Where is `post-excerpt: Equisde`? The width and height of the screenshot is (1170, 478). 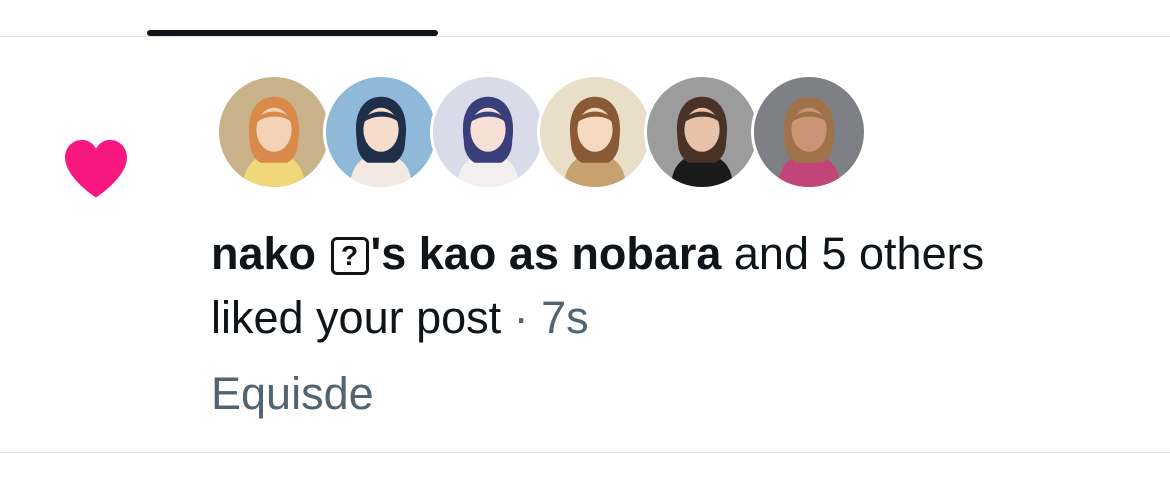 post-excerpt: Equisde is located at coordinates (292, 394).